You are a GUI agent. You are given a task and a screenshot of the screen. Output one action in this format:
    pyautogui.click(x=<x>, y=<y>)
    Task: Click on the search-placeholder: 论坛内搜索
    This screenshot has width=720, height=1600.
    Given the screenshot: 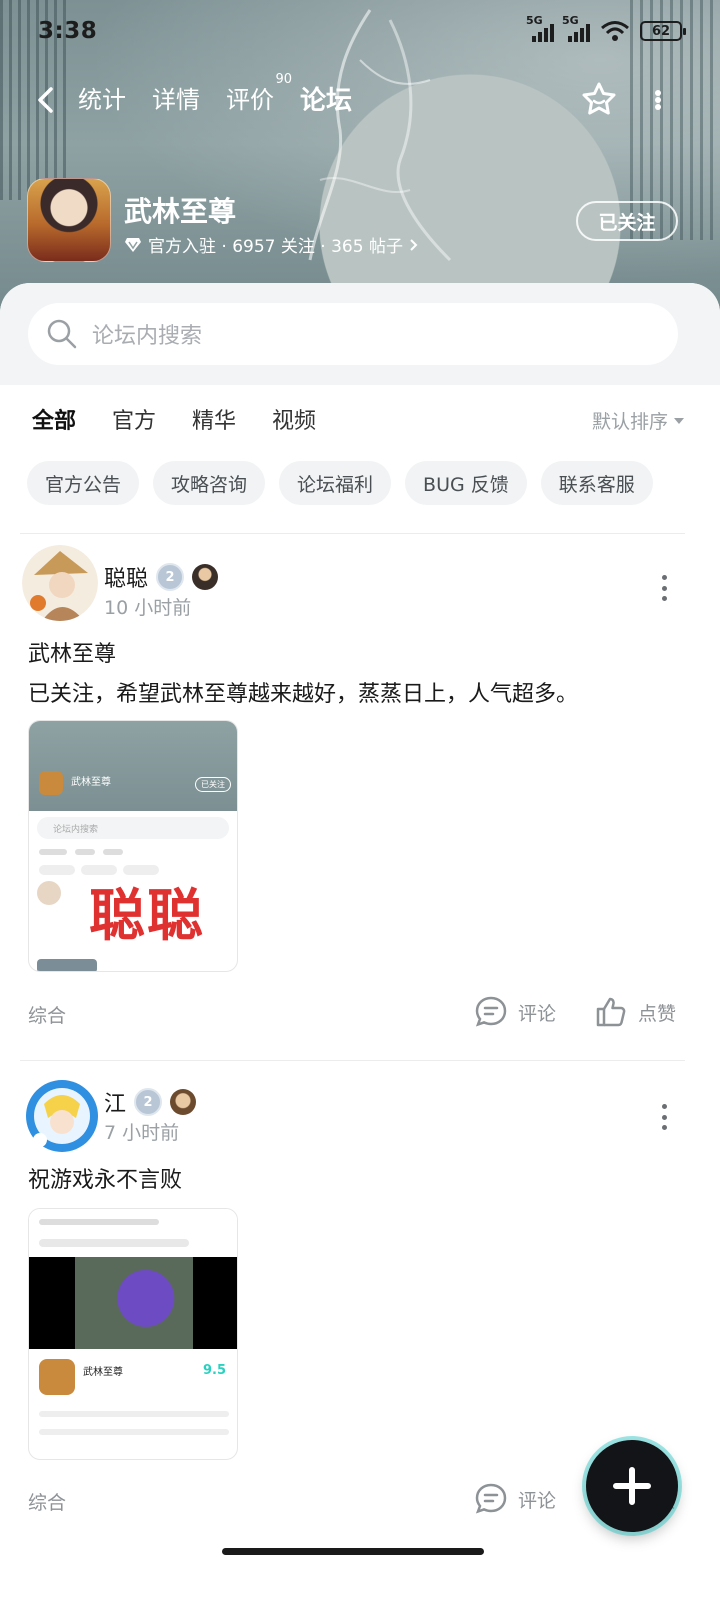 What is the action you would take?
    pyautogui.click(x=147, y=336)
    